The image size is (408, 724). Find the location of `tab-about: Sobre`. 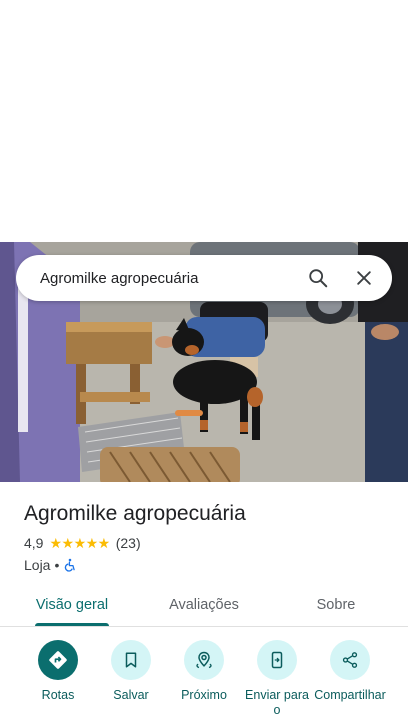

tab-about: Sobre is located at coordinates (336, 605).